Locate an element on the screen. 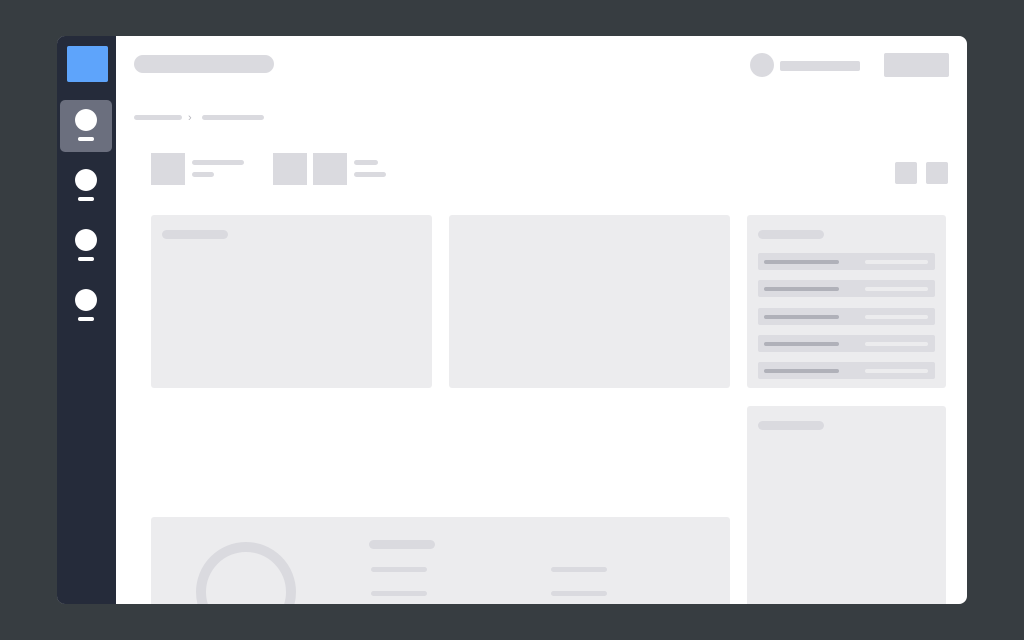 This screenshot has height=640, width=1024. summary-title-placeholder is located at coordinates (402, 544).